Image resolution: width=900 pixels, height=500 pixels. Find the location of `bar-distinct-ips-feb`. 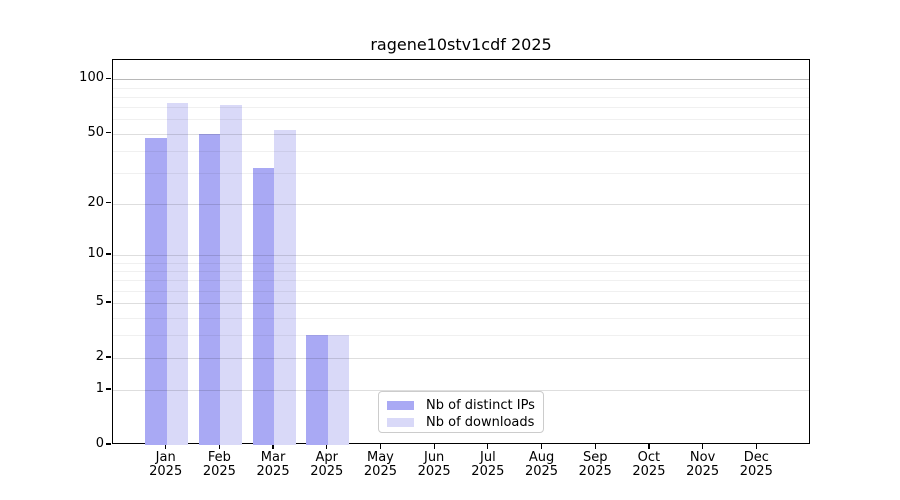

bar-distinct-ips-feb is located at coordinates (209, 289).